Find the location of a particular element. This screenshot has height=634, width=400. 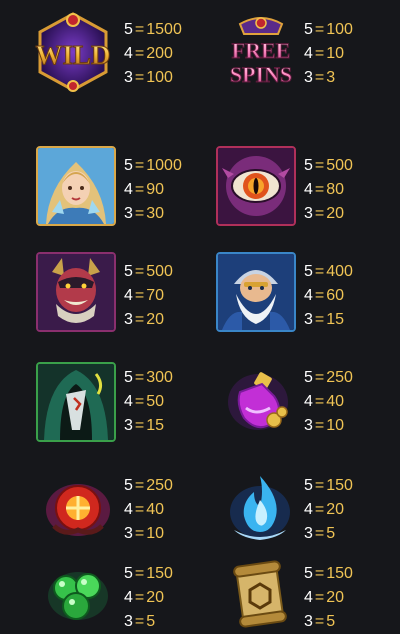

fire-orb-icon is located at coordinates (78, 508).